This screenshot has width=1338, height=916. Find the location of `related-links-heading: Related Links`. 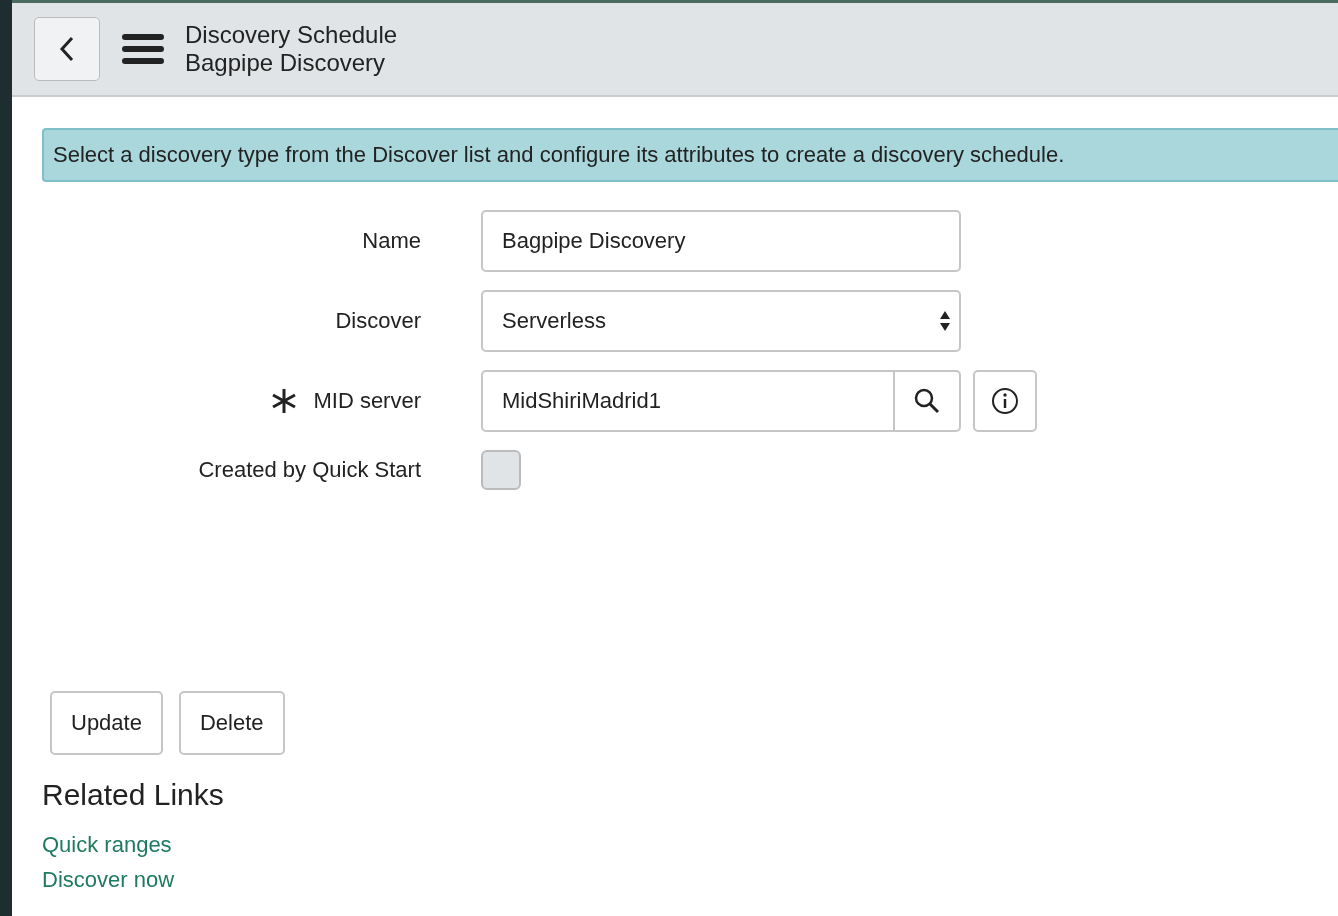

related-links-heading: Related Links is located at coordinates (133, 795).